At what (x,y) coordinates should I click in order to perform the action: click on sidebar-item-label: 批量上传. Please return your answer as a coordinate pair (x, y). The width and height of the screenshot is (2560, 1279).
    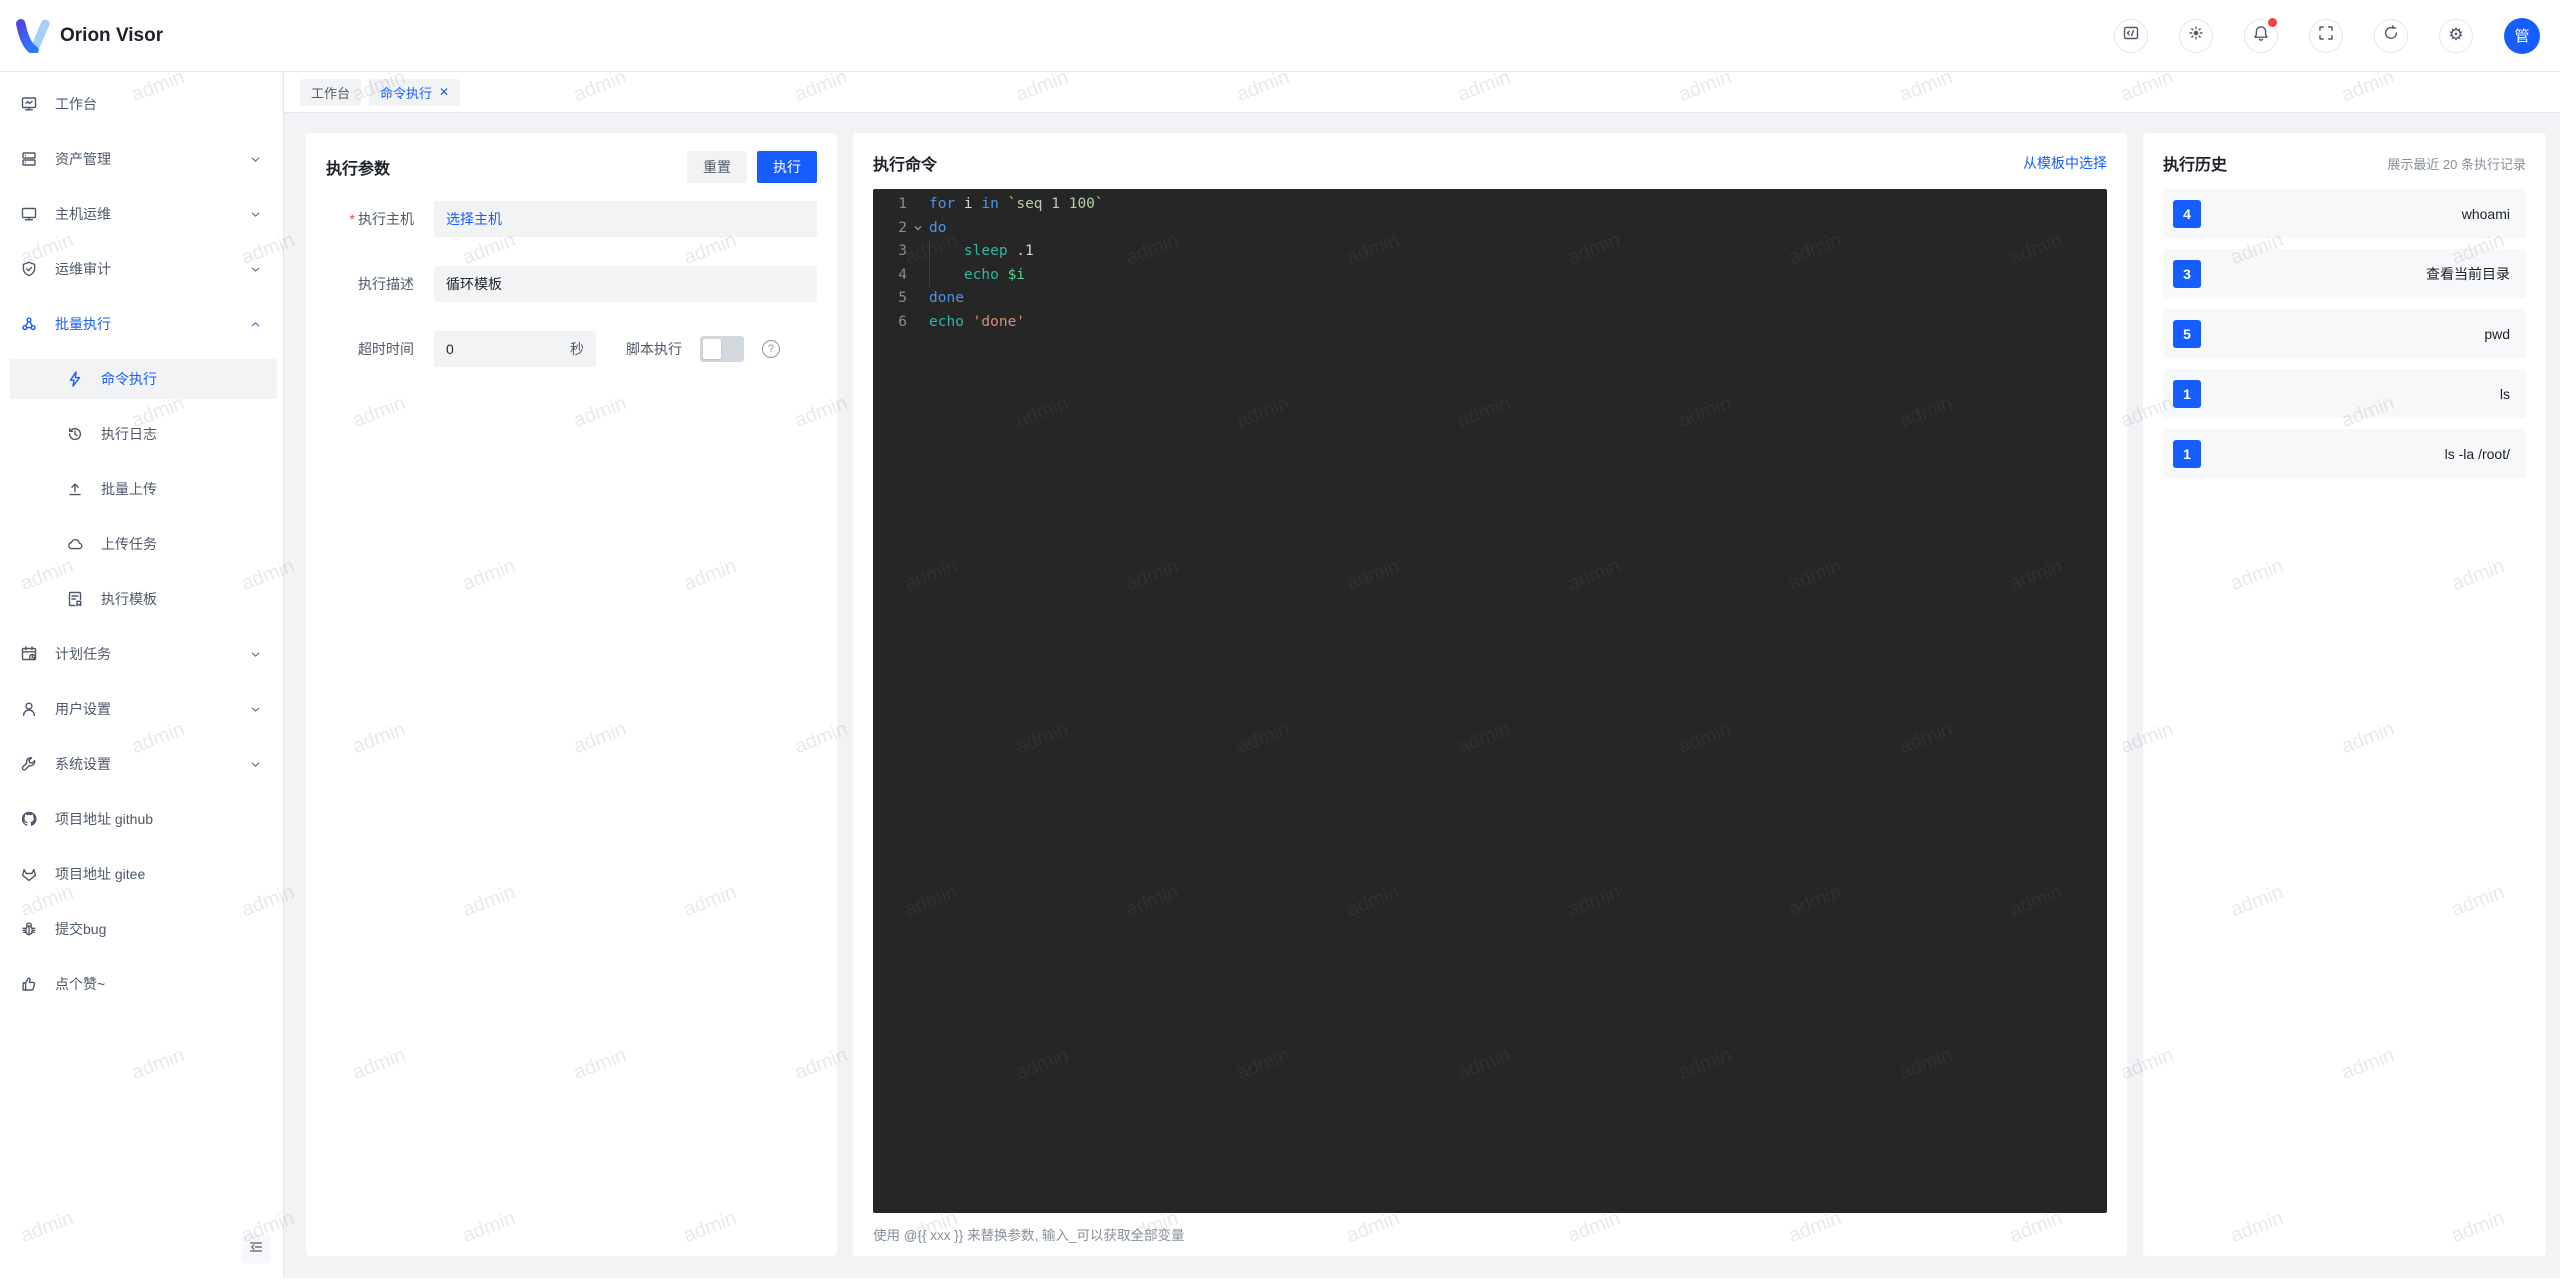
    Looking at the image, I should click on (129, 489).